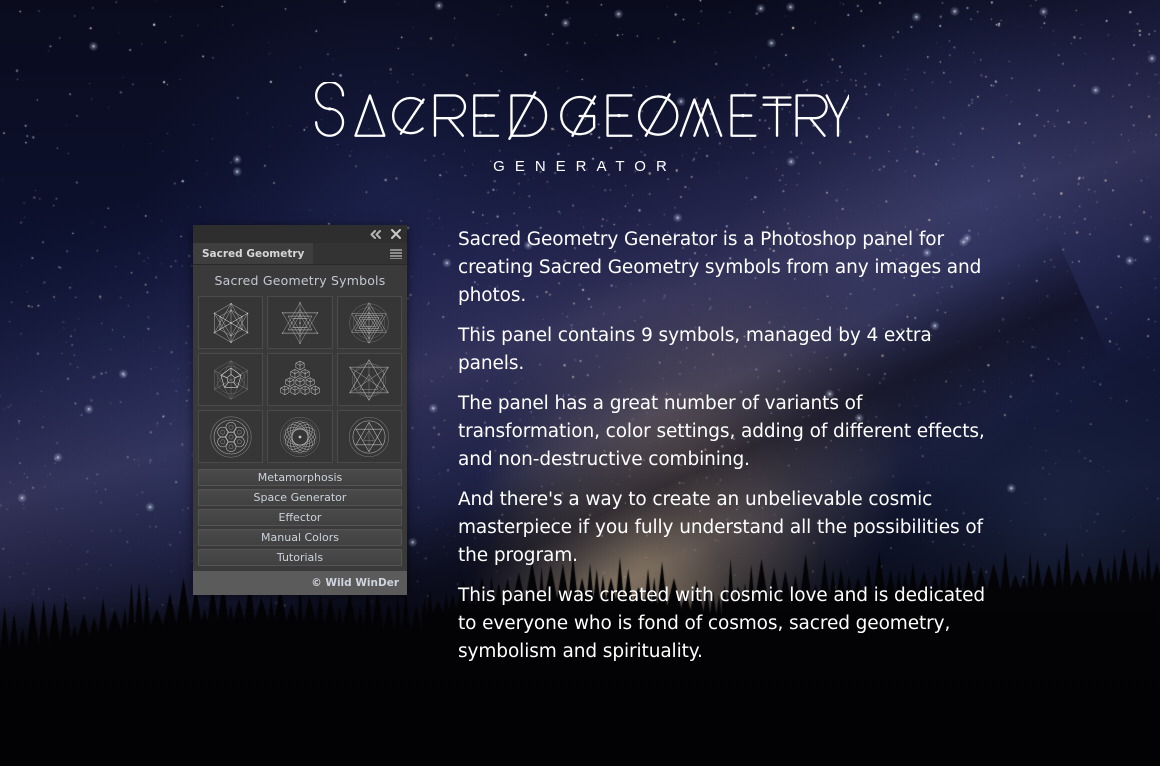 The height and width of the screenshot is (766, 1160). What do you see at coordinates (300, 280) in the screenshot?
I see `section-title: Sacred Geometry Symbols` at bounding box center [300, 280].